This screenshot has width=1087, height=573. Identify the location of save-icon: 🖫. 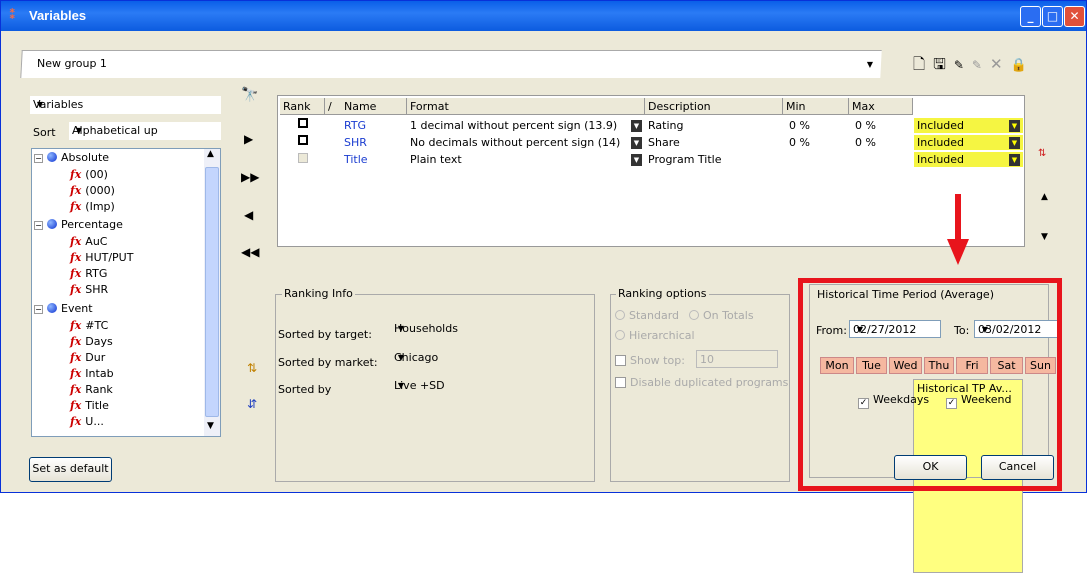
(943, 64).